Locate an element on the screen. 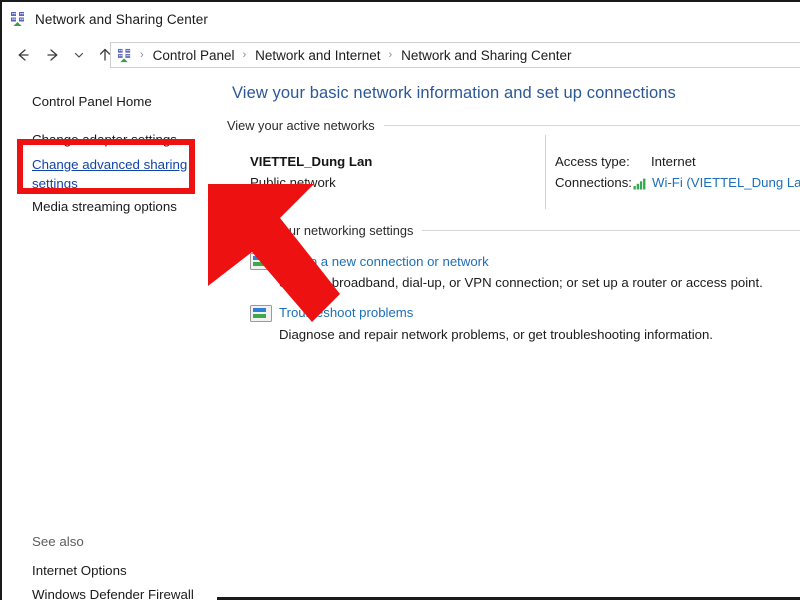 The height and width of the screenshot is (600, 800). network-sharing-icon is located at coordinates (18, 19).